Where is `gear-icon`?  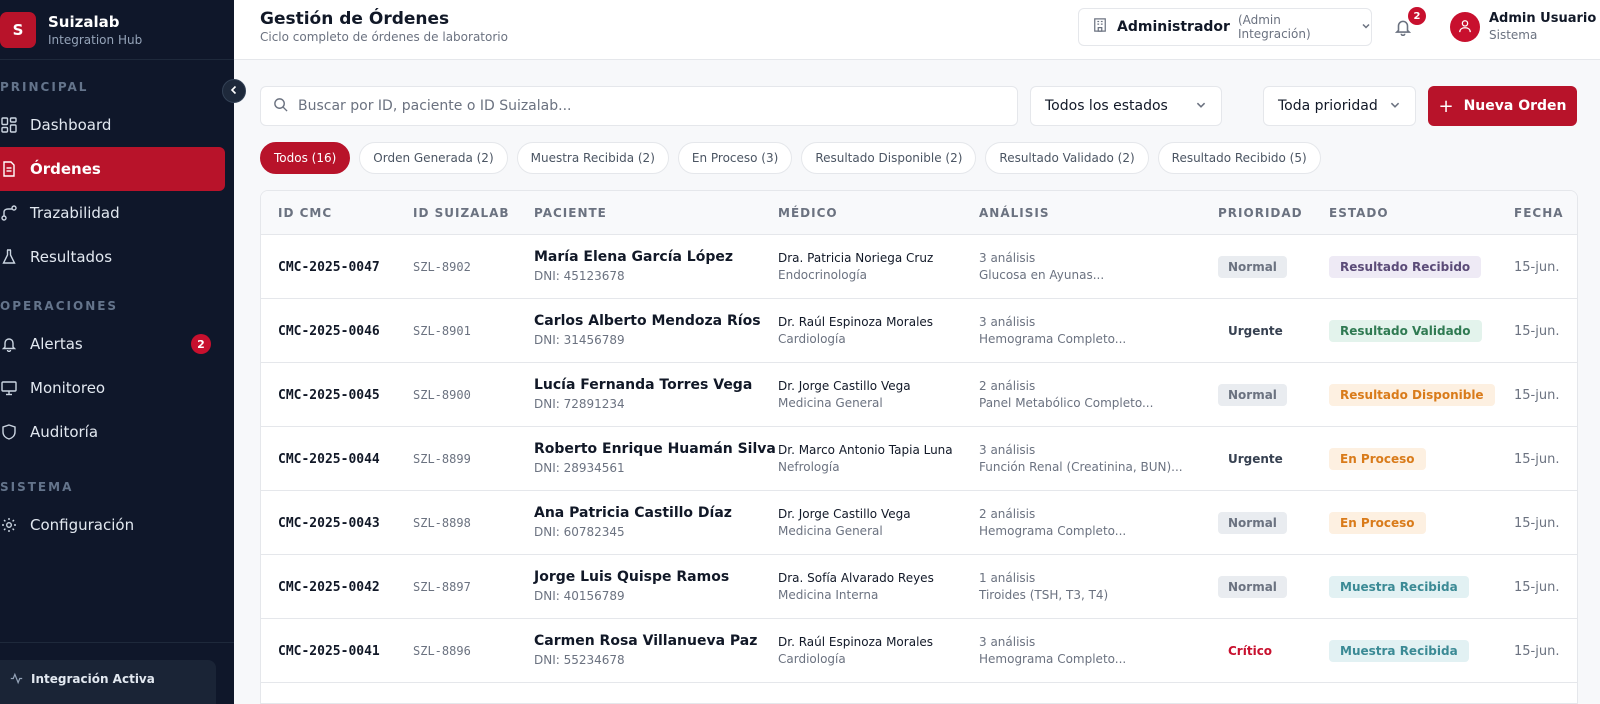
gear-icon is located at coordinates (9, 525).